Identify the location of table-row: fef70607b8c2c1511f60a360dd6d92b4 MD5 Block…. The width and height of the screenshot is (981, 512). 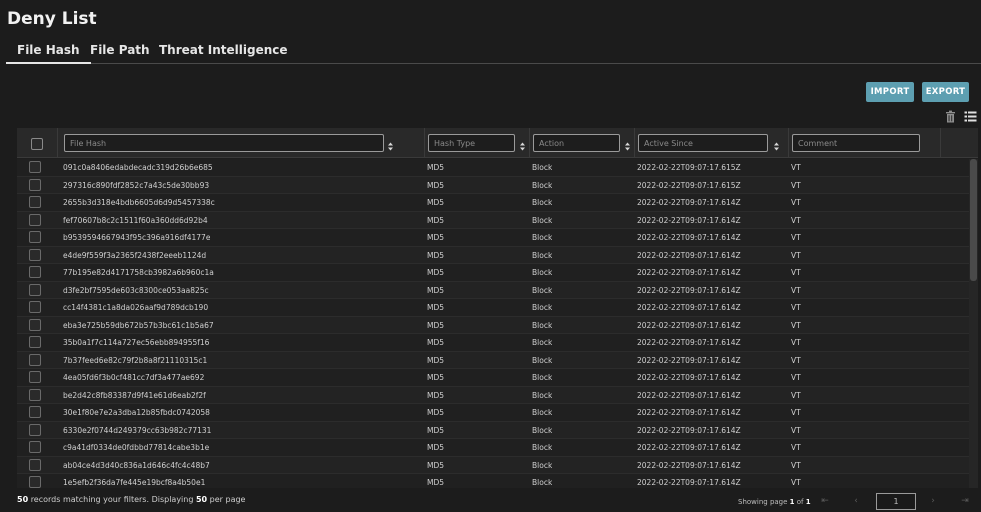
(493, 220).